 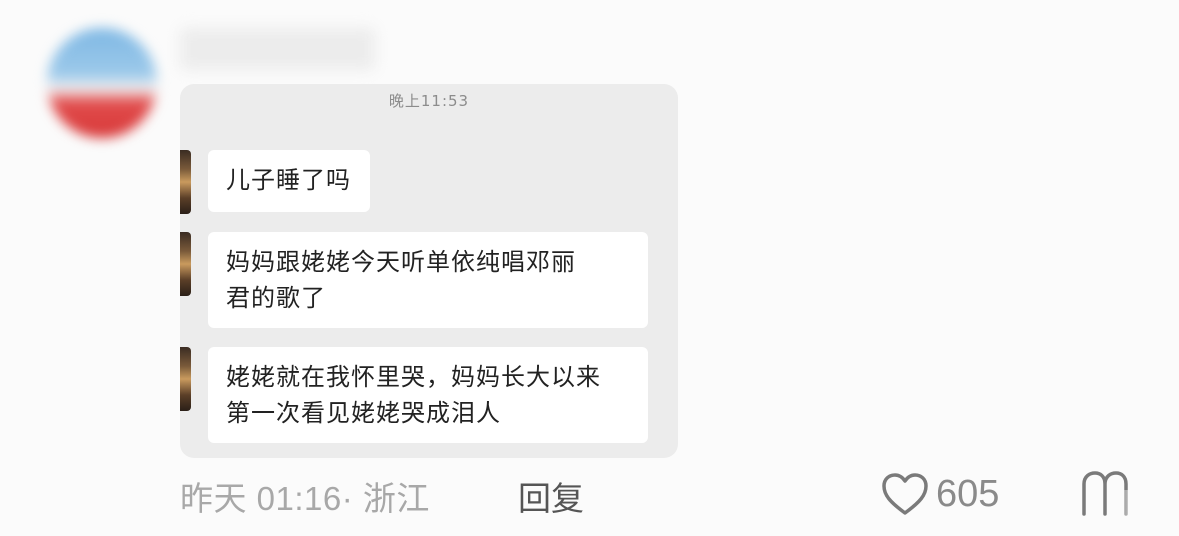 I want to click on post-time-location: 昨天 01:16· 浙江, so click(x=305, y=498).